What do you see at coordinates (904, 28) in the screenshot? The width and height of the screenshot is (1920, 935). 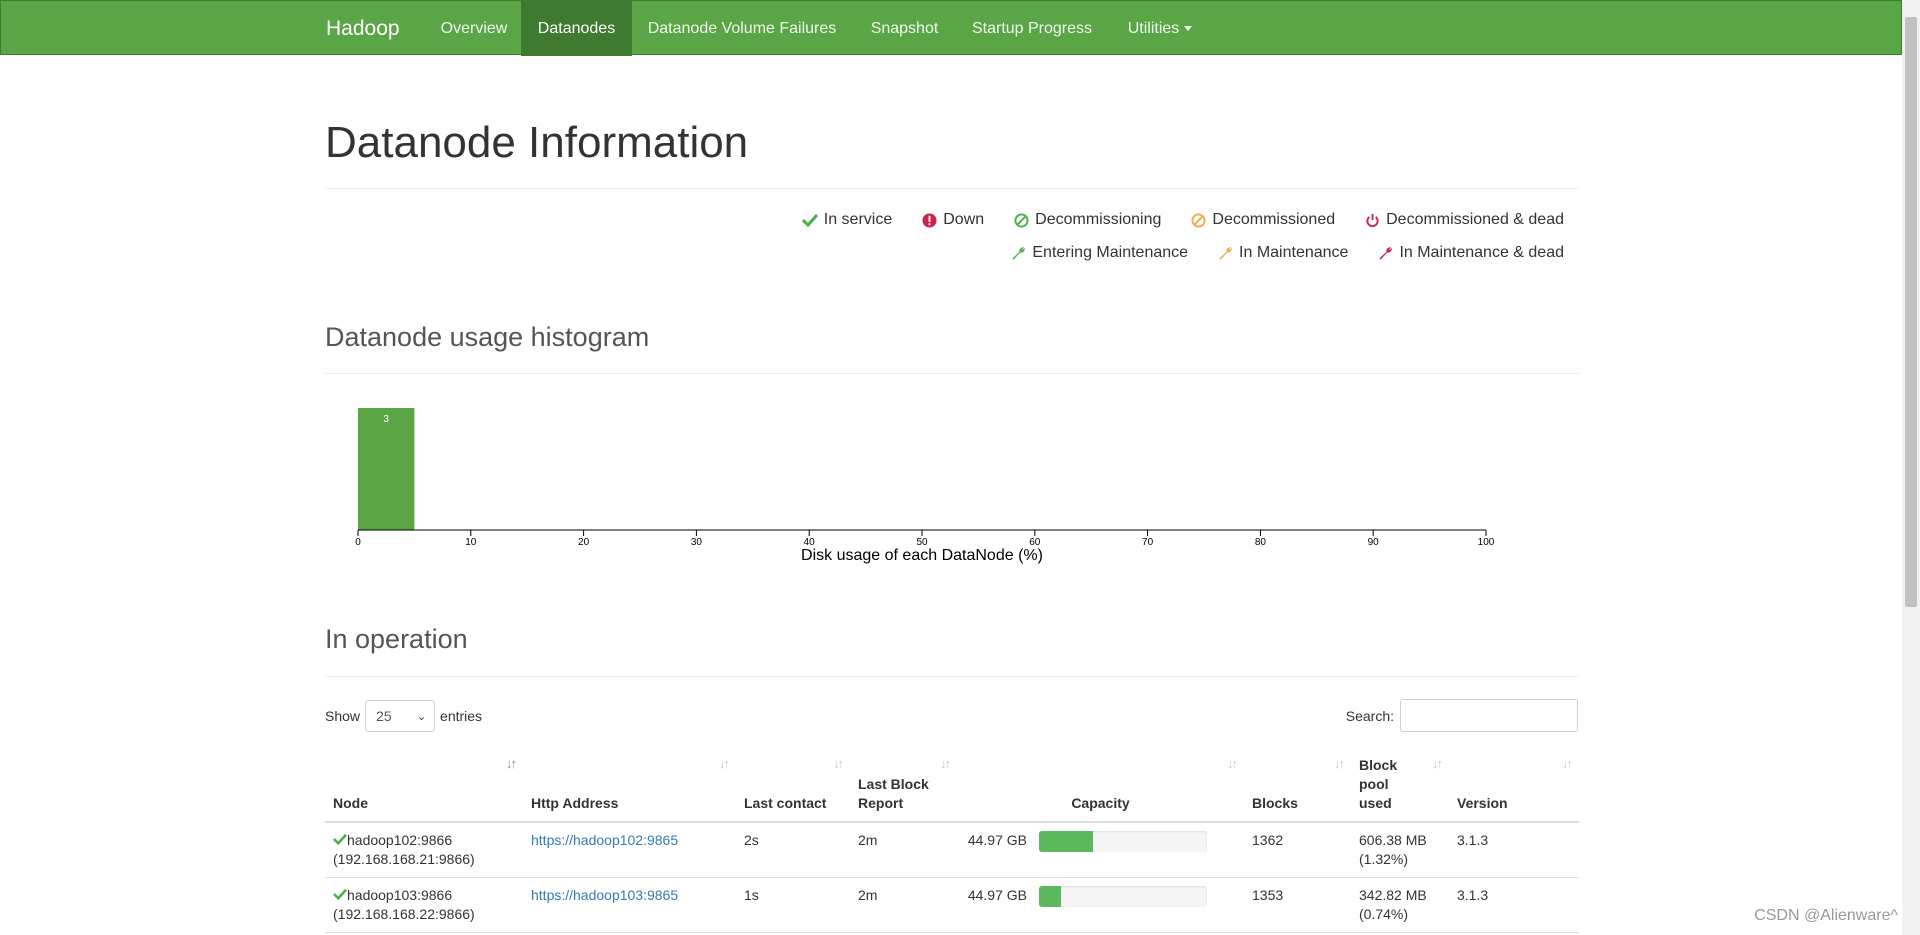 I see `nav-snapshot: Snapshot` at bounding box center [904, 28].